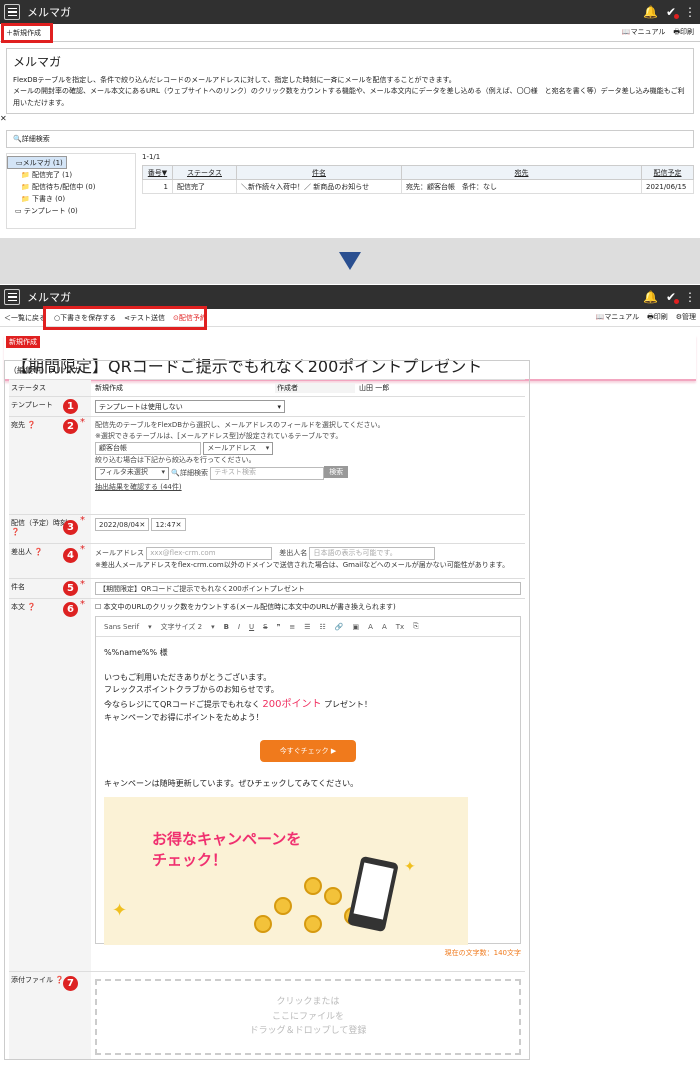  Describe the element at coordinates (136, 652) in the screenshot. I see `body-text: %%name%% 様` at that location.